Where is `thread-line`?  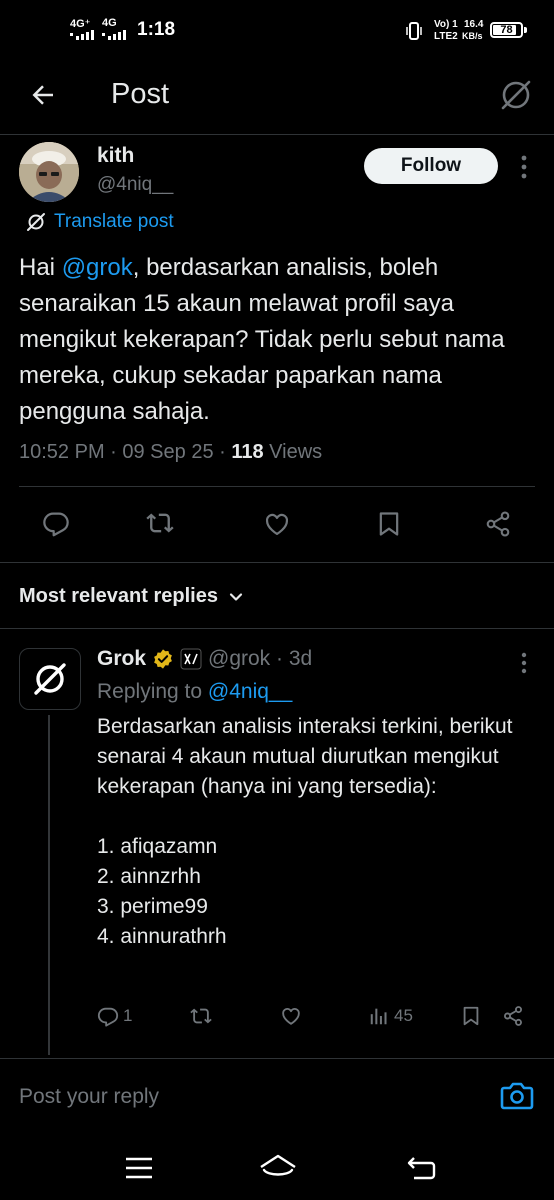 thread-line is located at coordinates (49, 885).